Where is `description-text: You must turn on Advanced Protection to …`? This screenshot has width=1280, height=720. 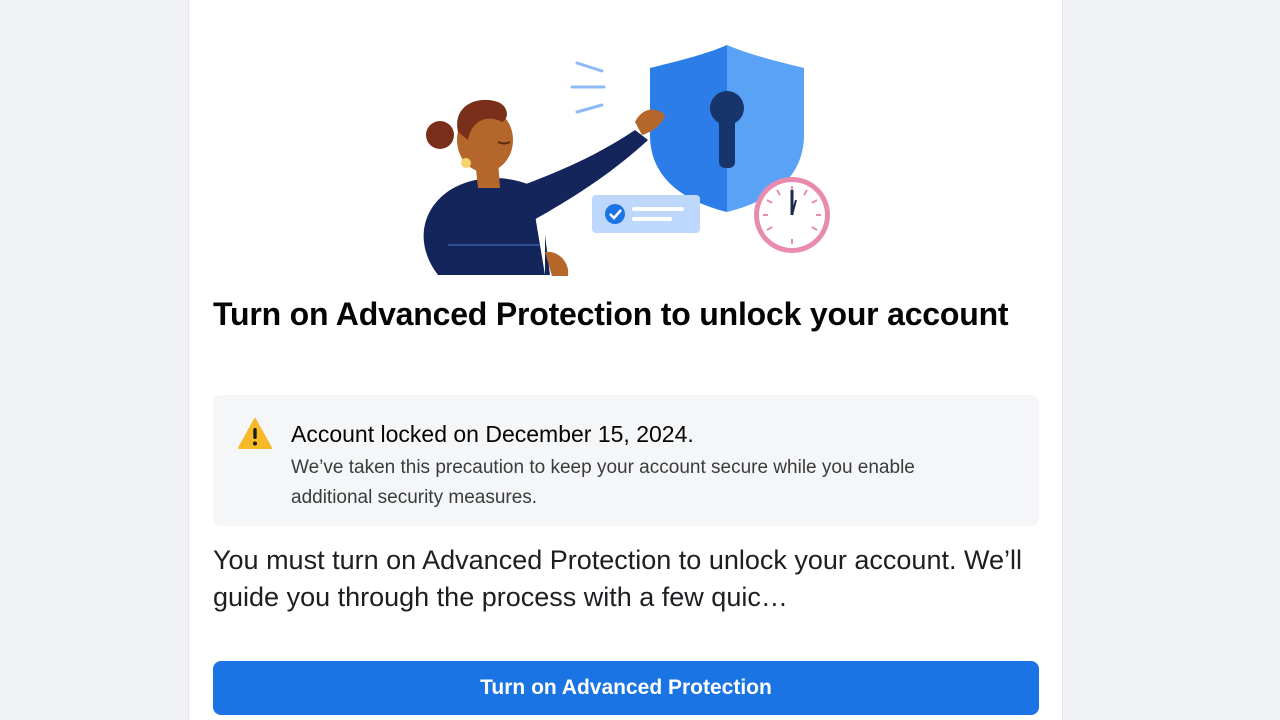 description-text: You must turn on Advanced Protection to … is located at coordinates (617, 578).